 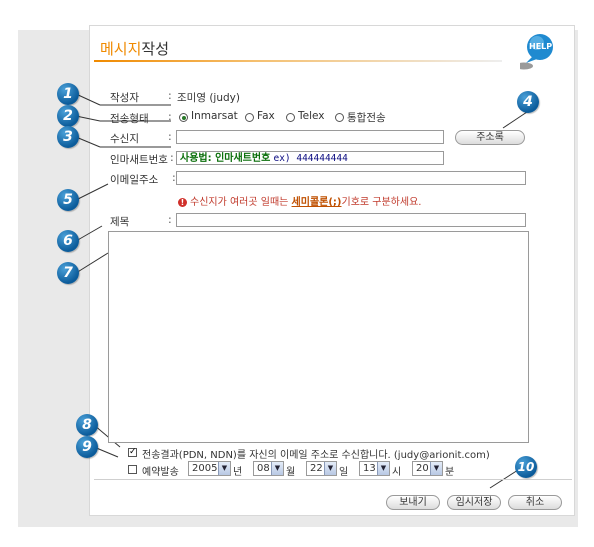 What do you see at coordinates (526, 467) in the screenshot?
I see `callout-badge-10: 10` at bounding box center [526, 467].